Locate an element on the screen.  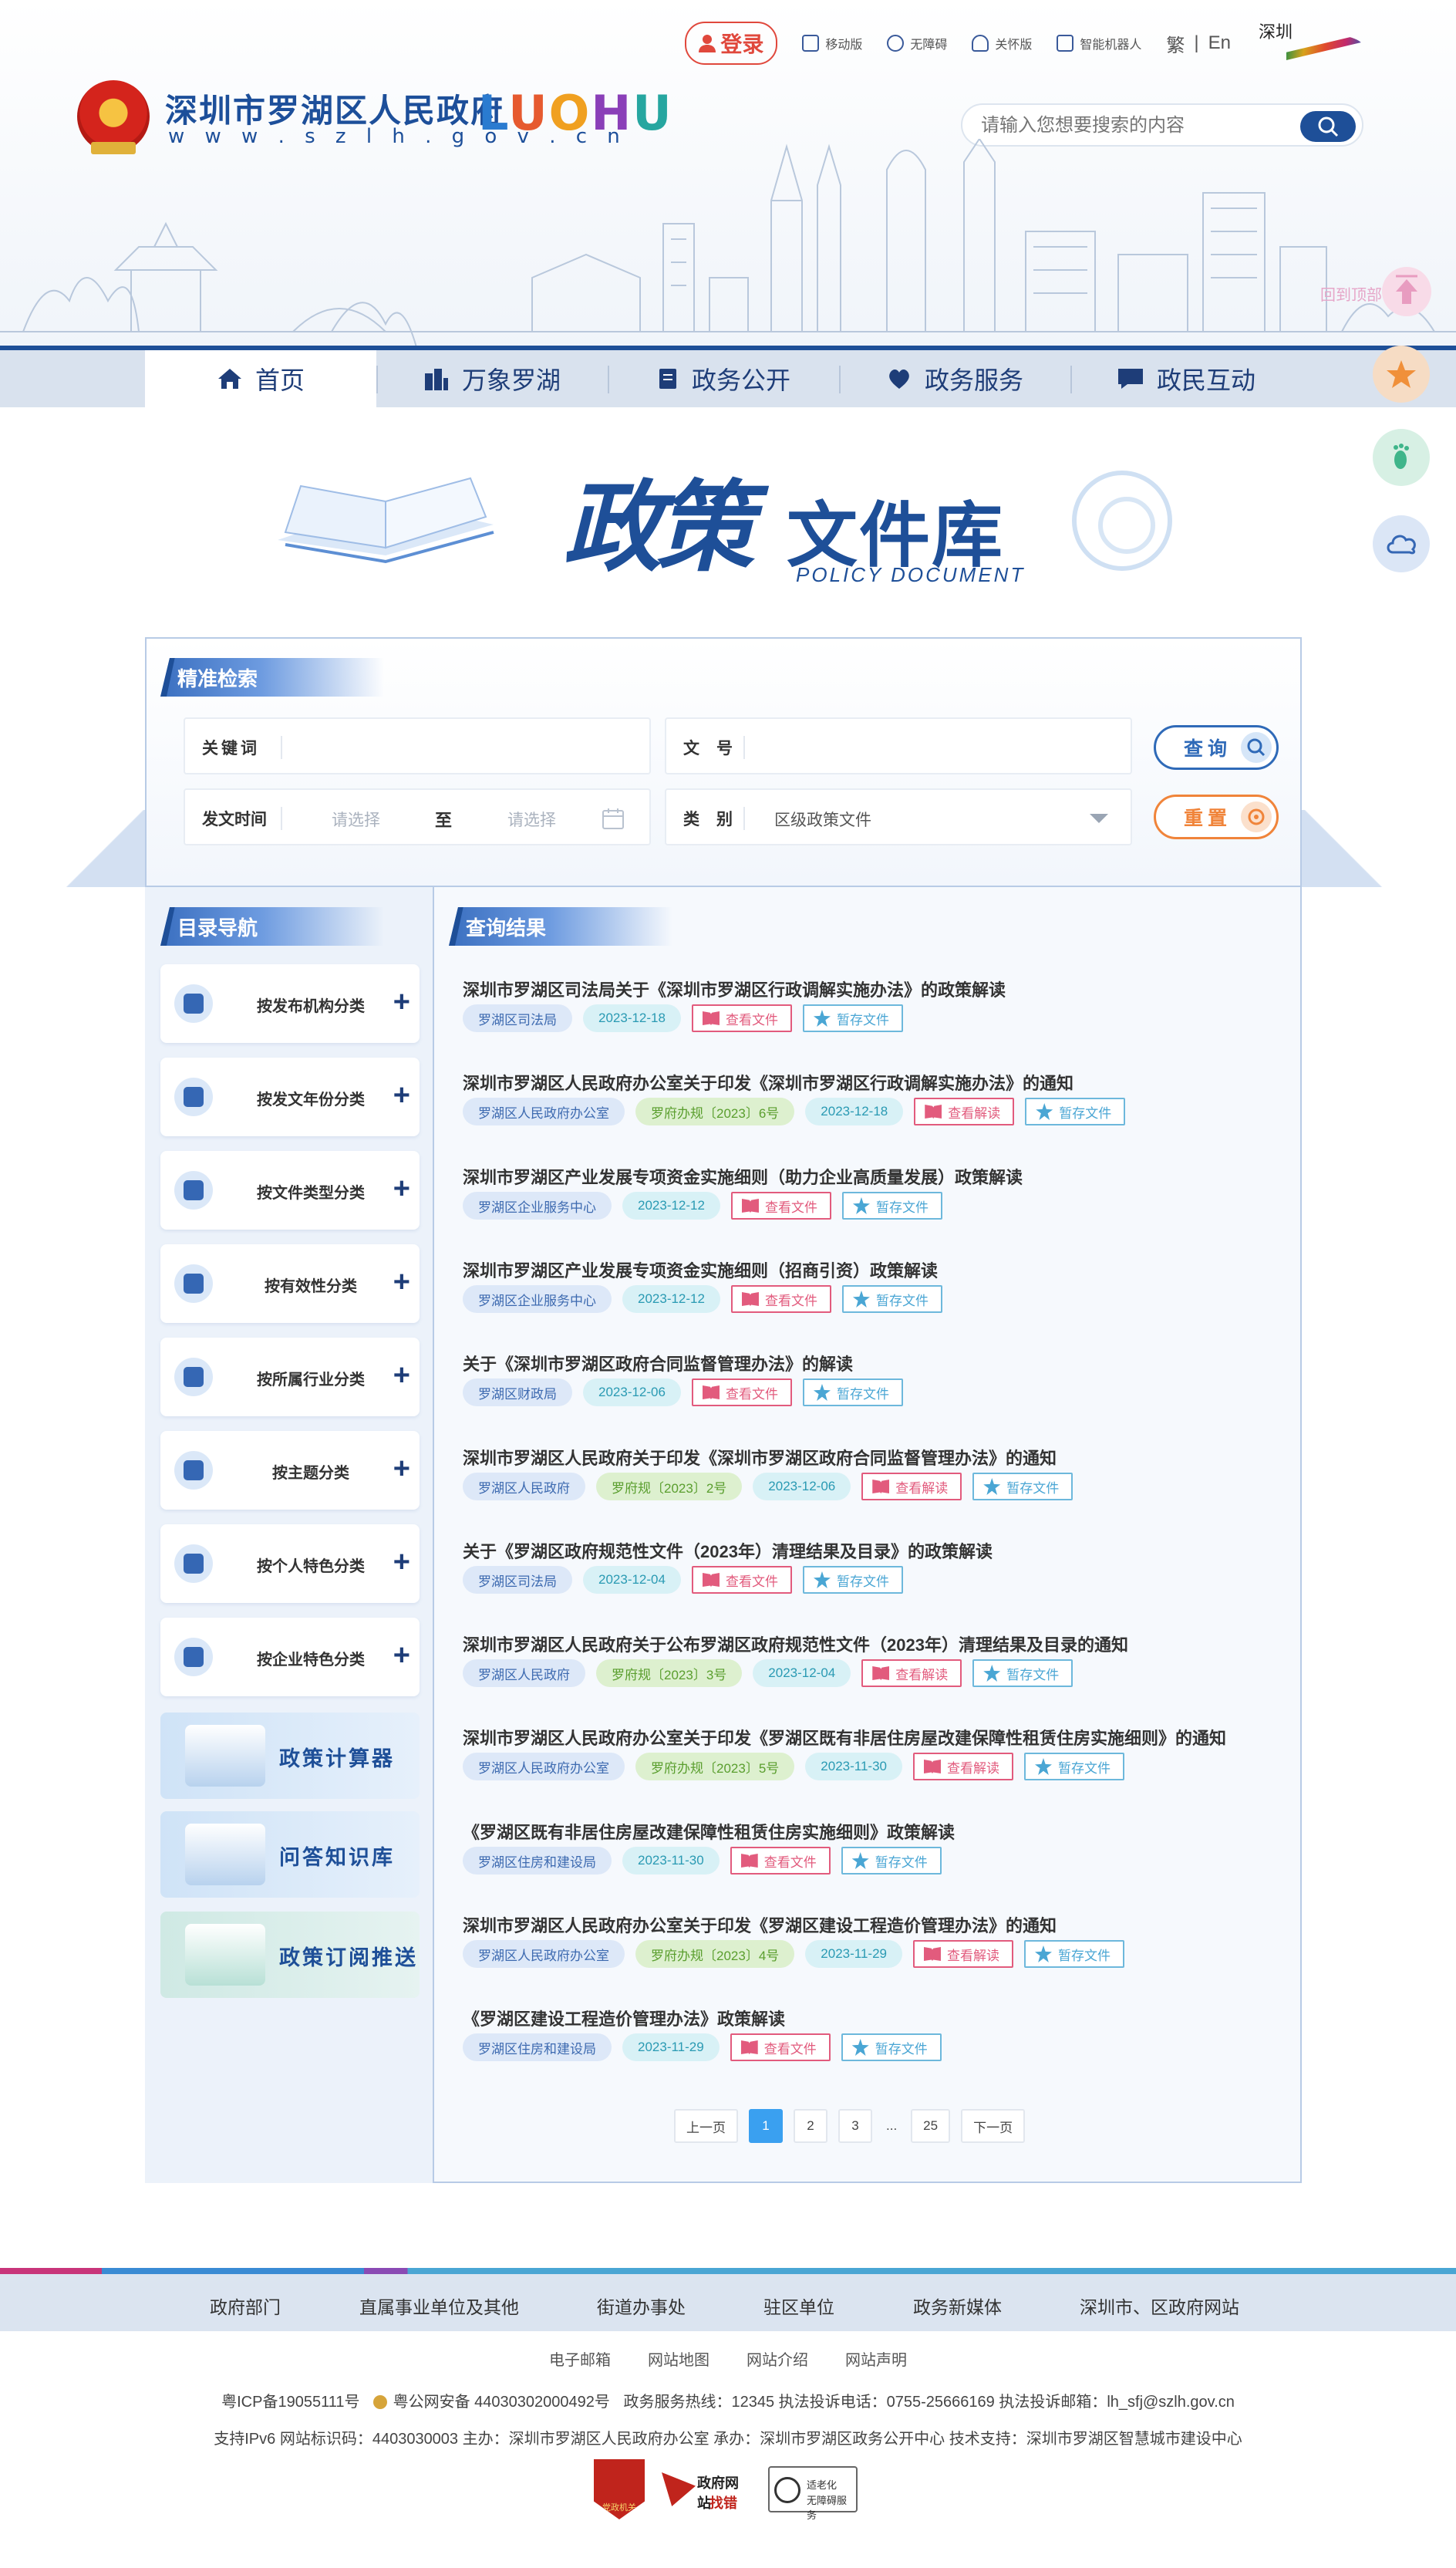
elderly-accessible-badge: 适老化 无障碍服务 is located at coordinates (813, 2493).